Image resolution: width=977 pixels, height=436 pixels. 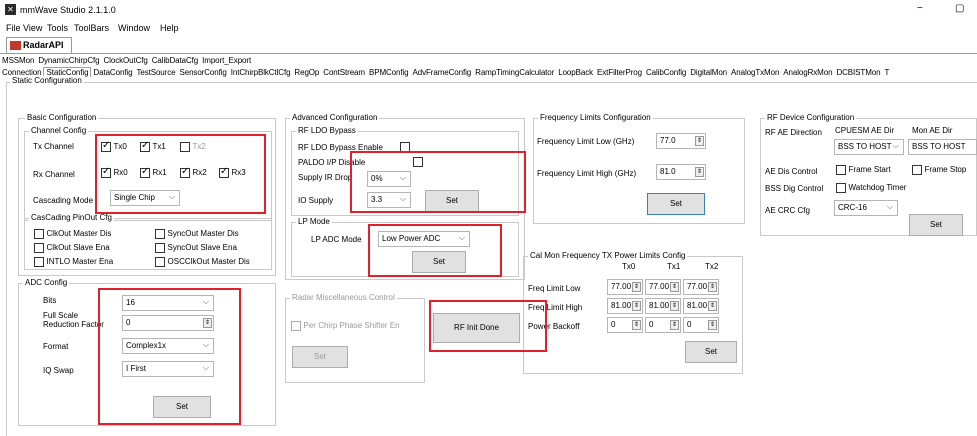 What do you see at coordinates (58, 370) in the screenshot?
I see `iq-swap-label: IQ Swap` at bounding box center [58, 370].